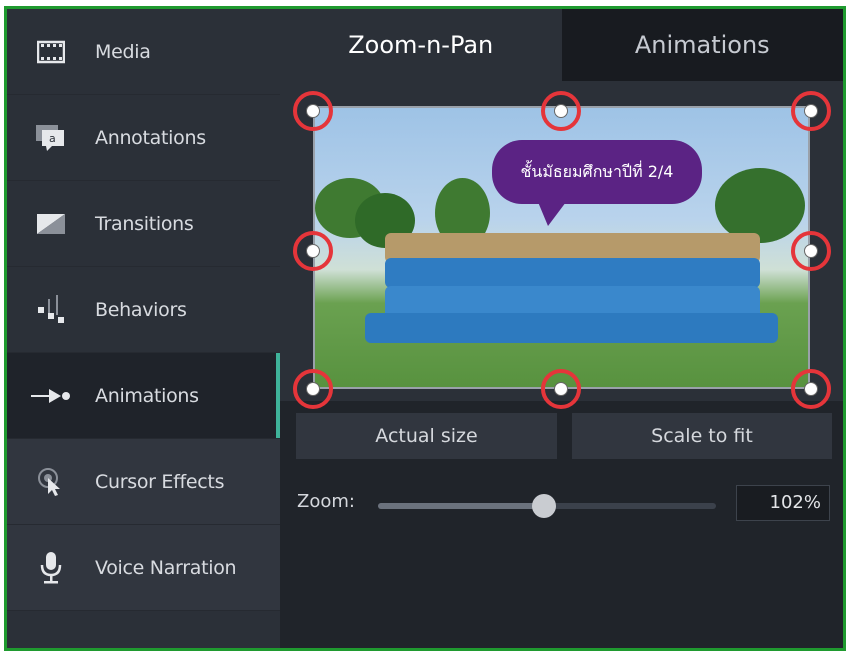  I want to click on svg-text: a, so click(52, 138).